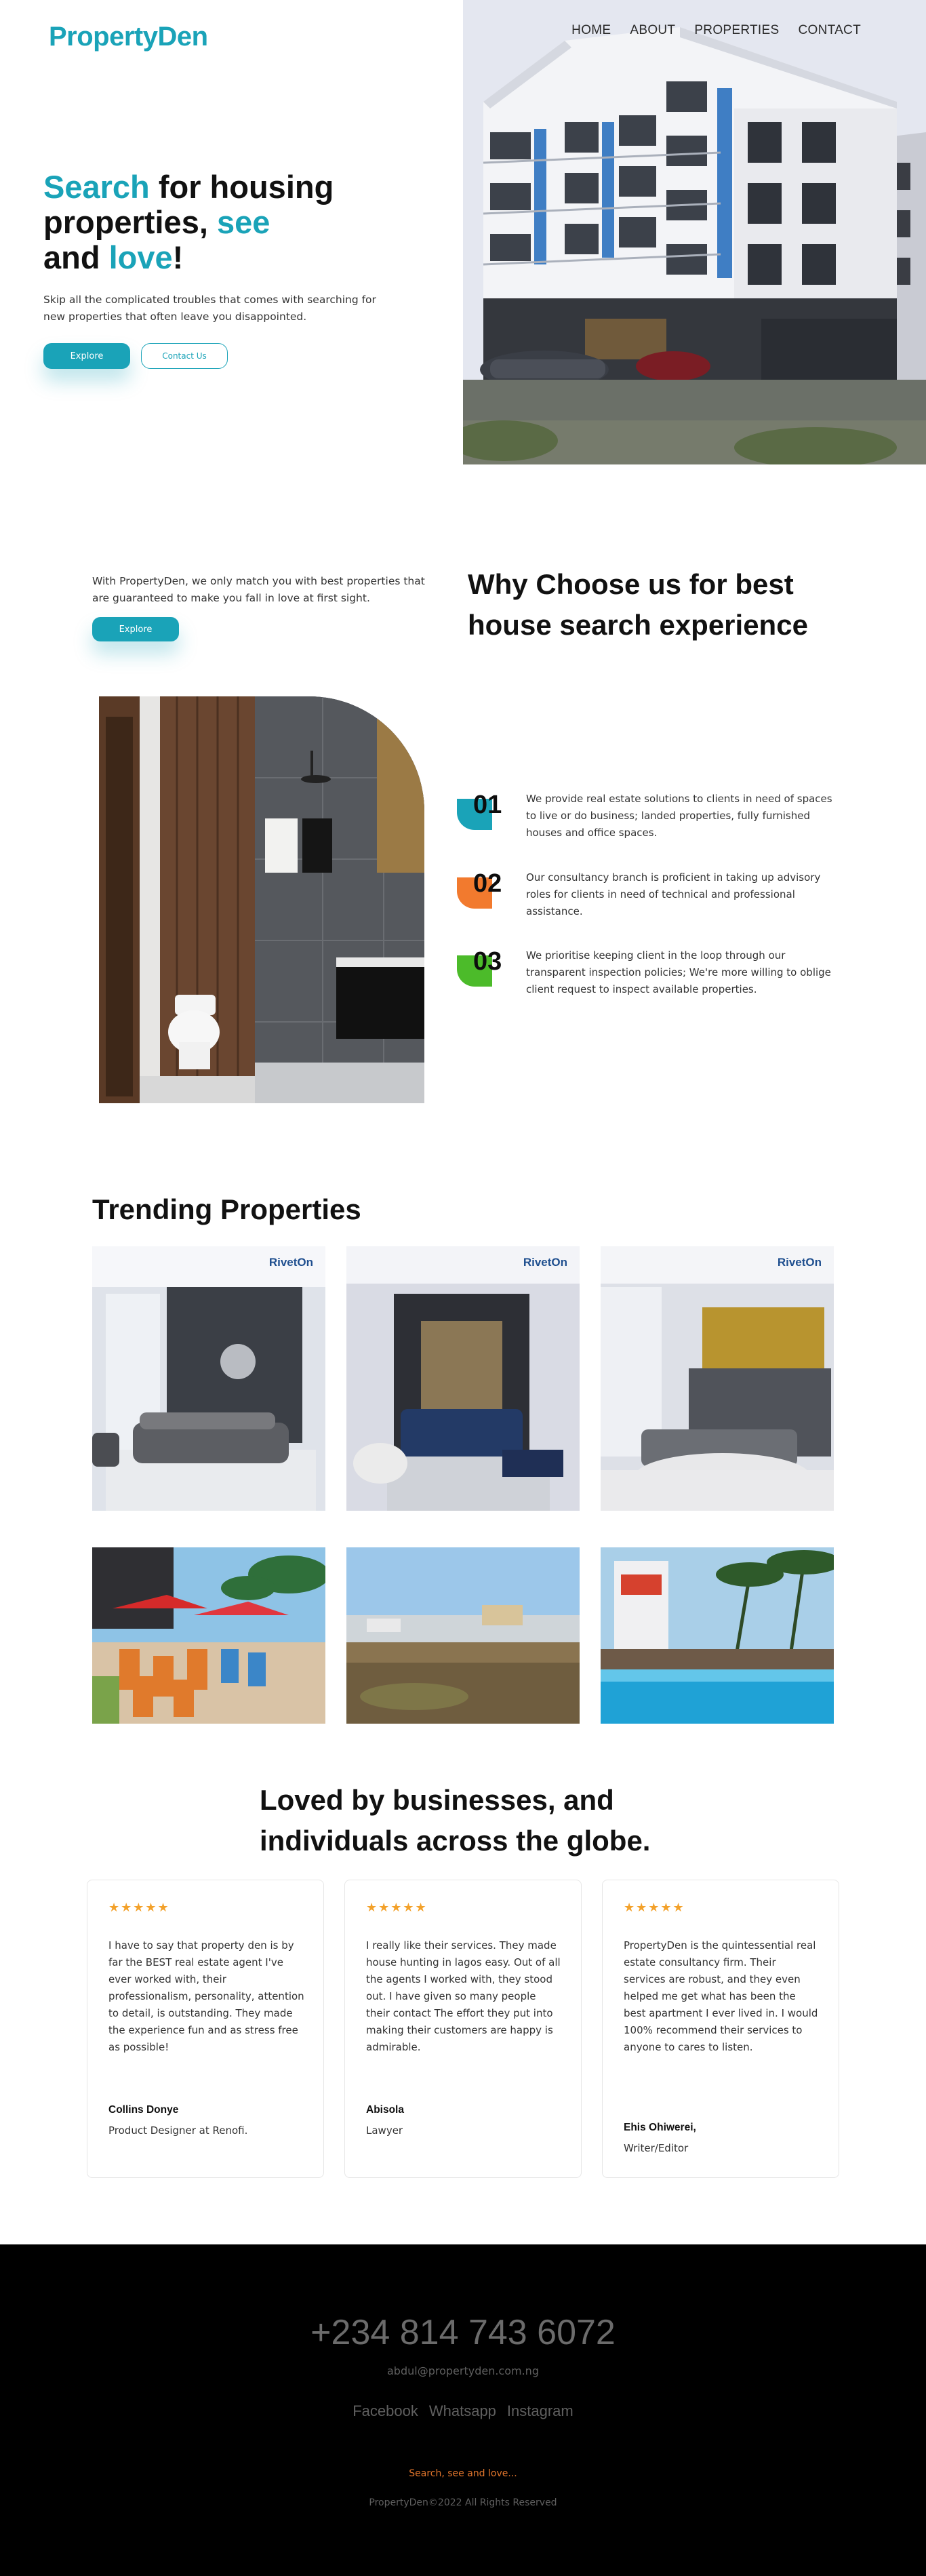 The height and width of the screenshot is (2576, 926). Describe the element at coordinates (736, 30) in the screenshot. I see `nav-properties: PROPERTIES` at that location.